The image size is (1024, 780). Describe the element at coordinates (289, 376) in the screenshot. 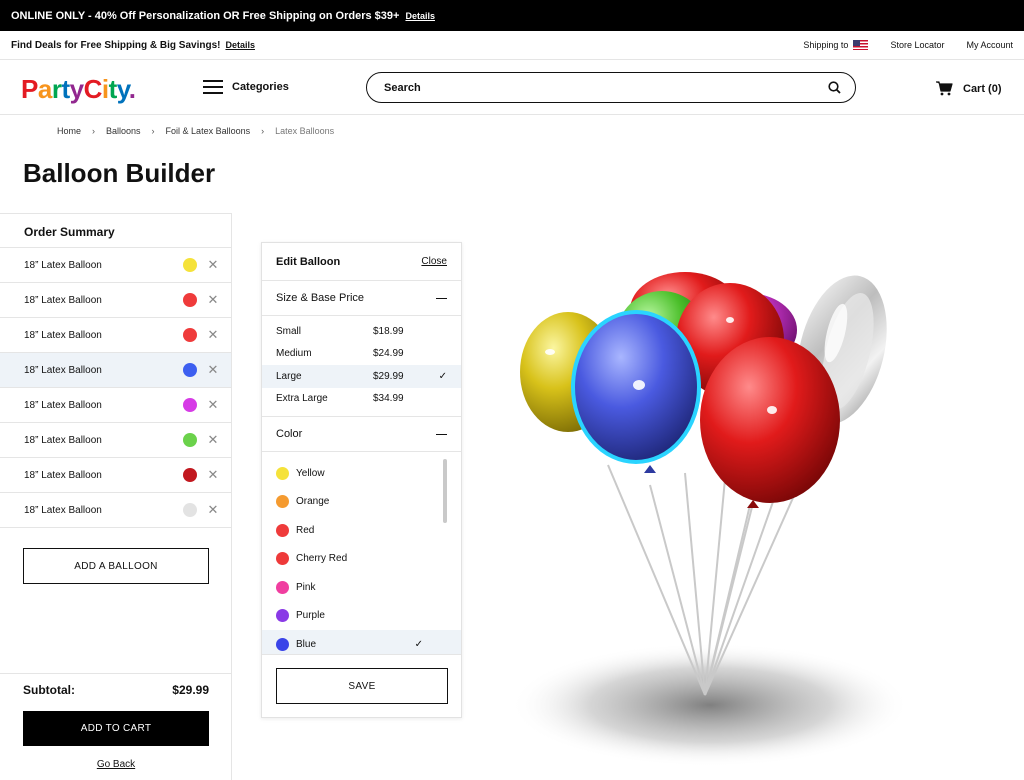

I see `size-name: Large` at that location.